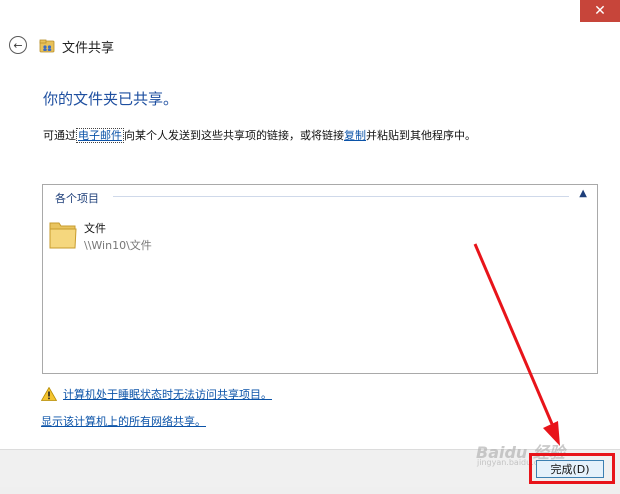 The height and width of the screenshot is (494, 620). I want to click on dialog-header: ← 文件共享, so click(310, 46).